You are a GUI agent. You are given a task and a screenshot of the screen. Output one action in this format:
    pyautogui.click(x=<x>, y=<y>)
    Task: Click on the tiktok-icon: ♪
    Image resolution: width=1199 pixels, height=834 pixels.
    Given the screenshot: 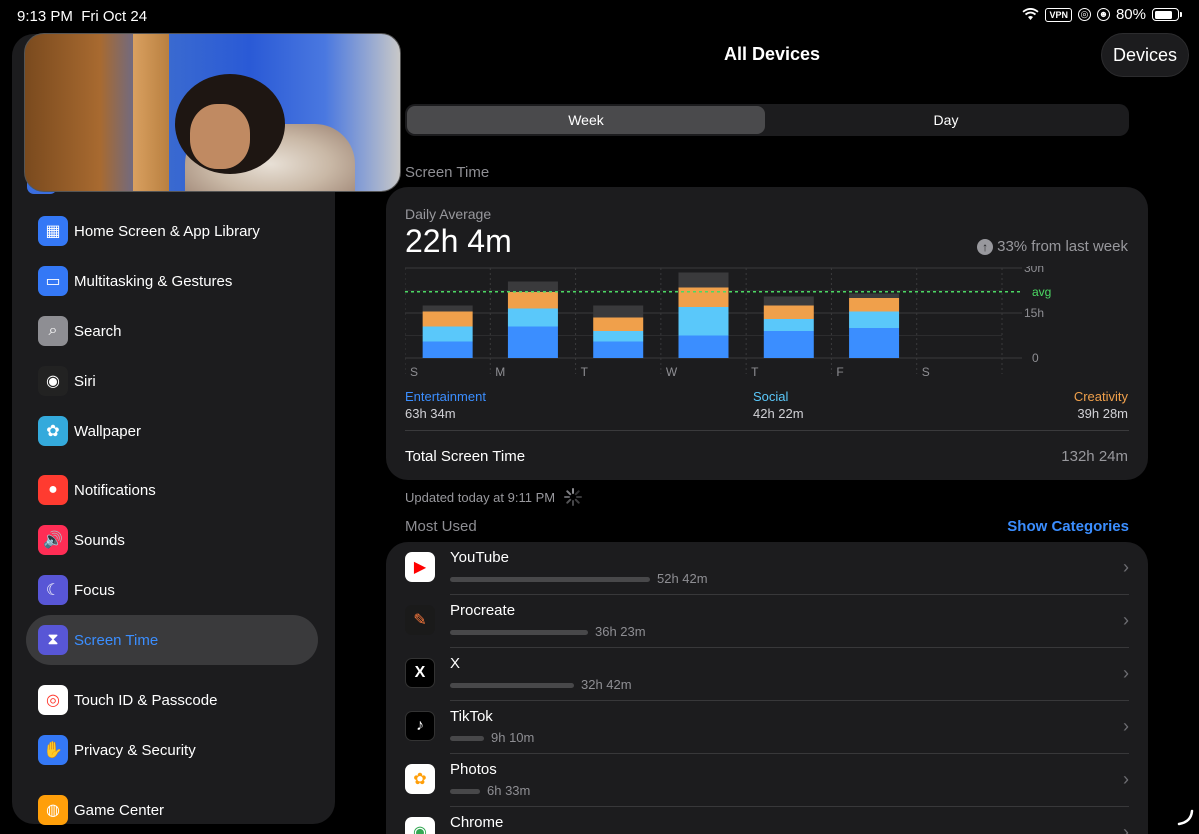 What is the action you would take?
    pyautogui.click(x=420, y=726)
    